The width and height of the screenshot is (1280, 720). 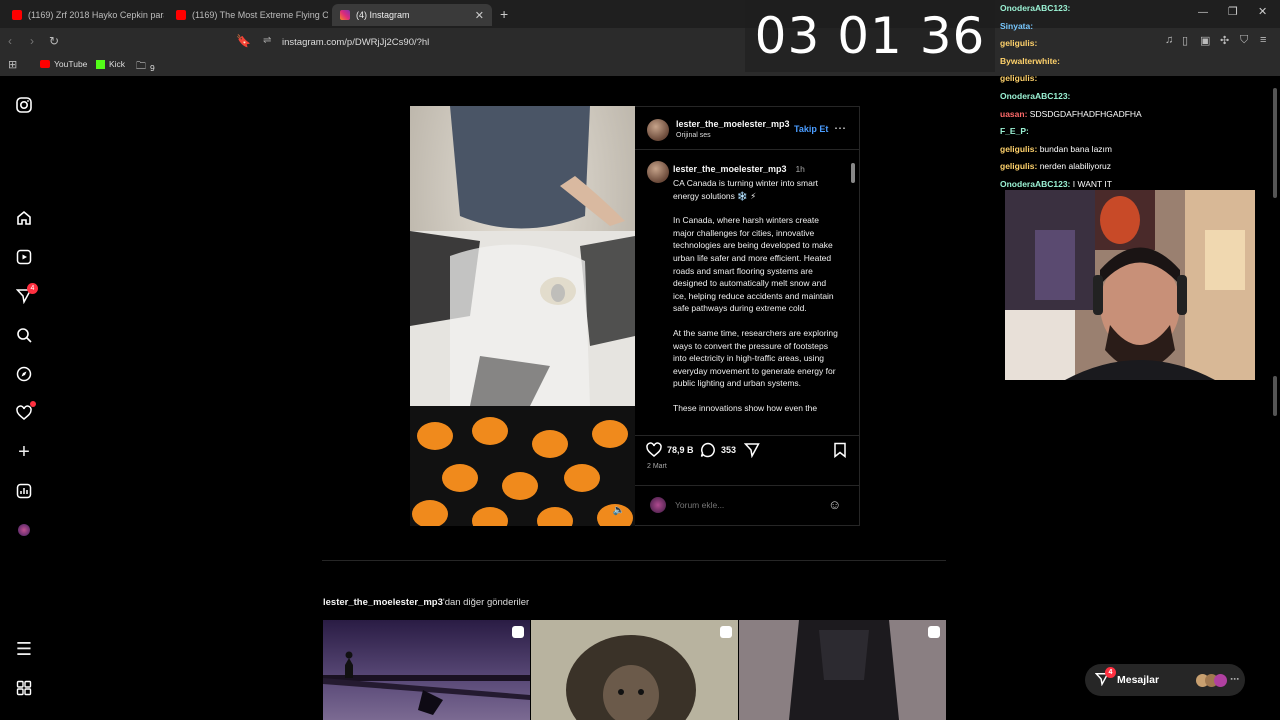 I want to click on notification-dot, so click(x=33, y=404).